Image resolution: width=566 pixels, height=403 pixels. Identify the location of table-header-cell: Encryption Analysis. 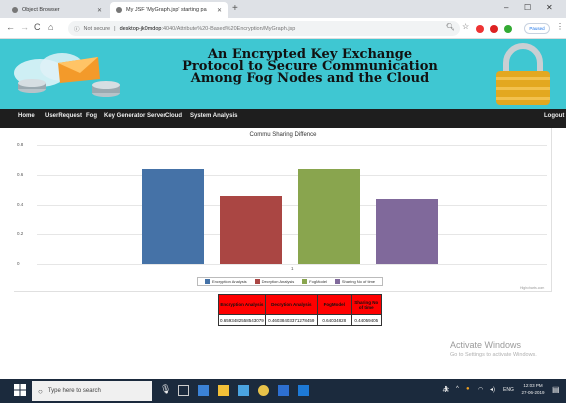
(242, 304).